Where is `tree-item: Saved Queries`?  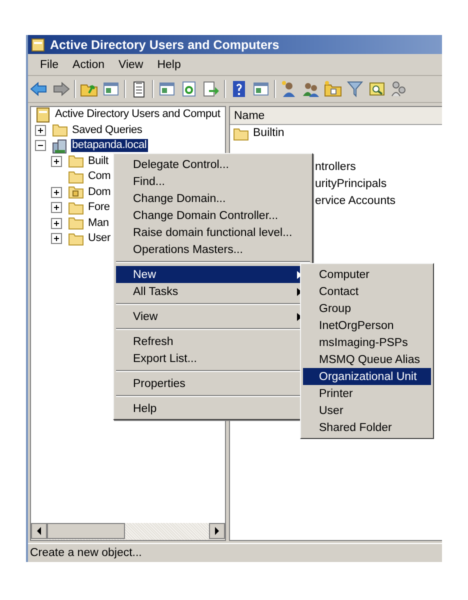 tree-item: Saved Queries is located at coordinates (107, 130).